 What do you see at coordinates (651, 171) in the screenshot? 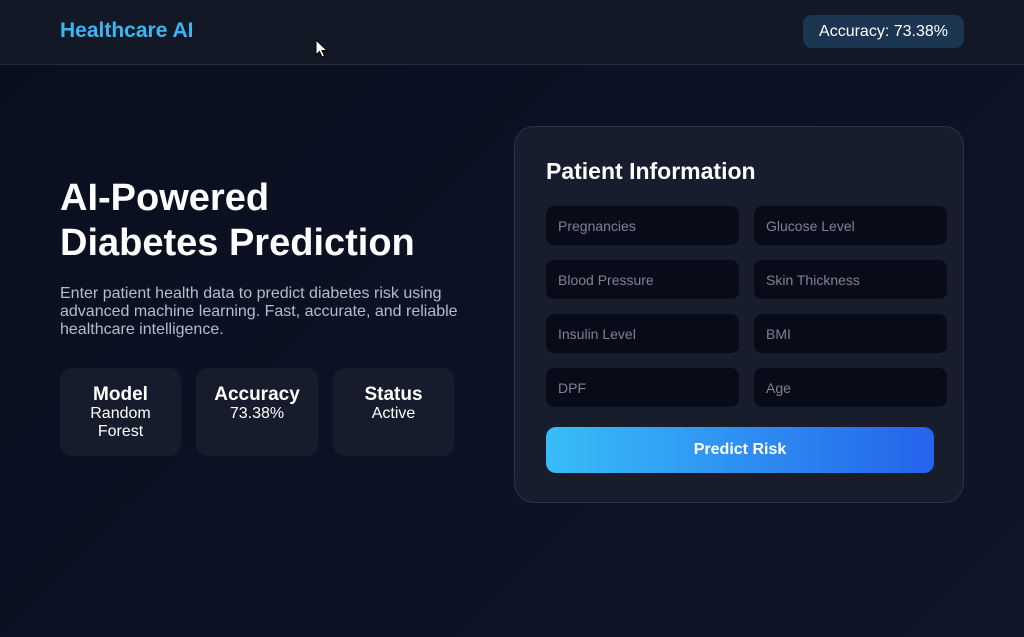
I see `form-title: Patient Information` at bounding box center [651, 171].